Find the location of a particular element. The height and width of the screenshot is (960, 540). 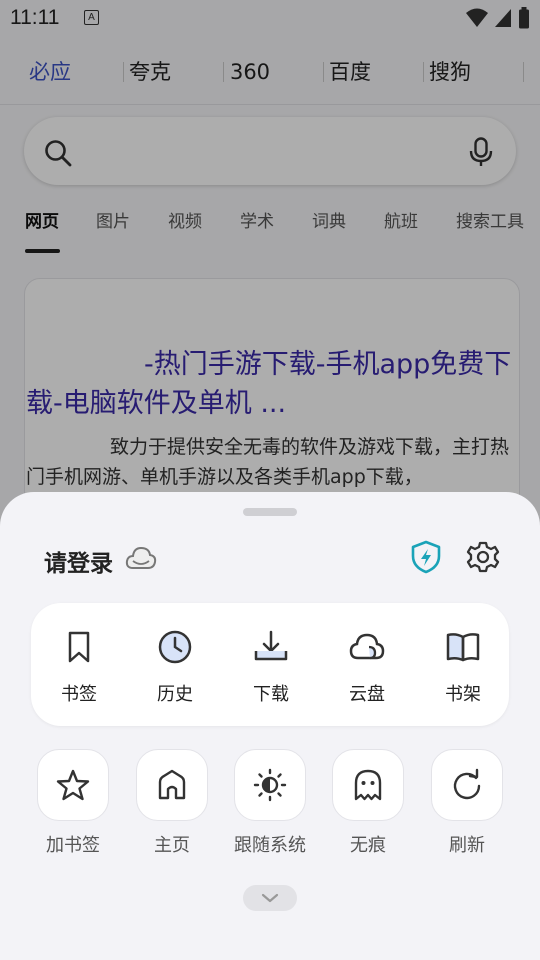

theme-sun-icon is located at coordinates (270, 785).